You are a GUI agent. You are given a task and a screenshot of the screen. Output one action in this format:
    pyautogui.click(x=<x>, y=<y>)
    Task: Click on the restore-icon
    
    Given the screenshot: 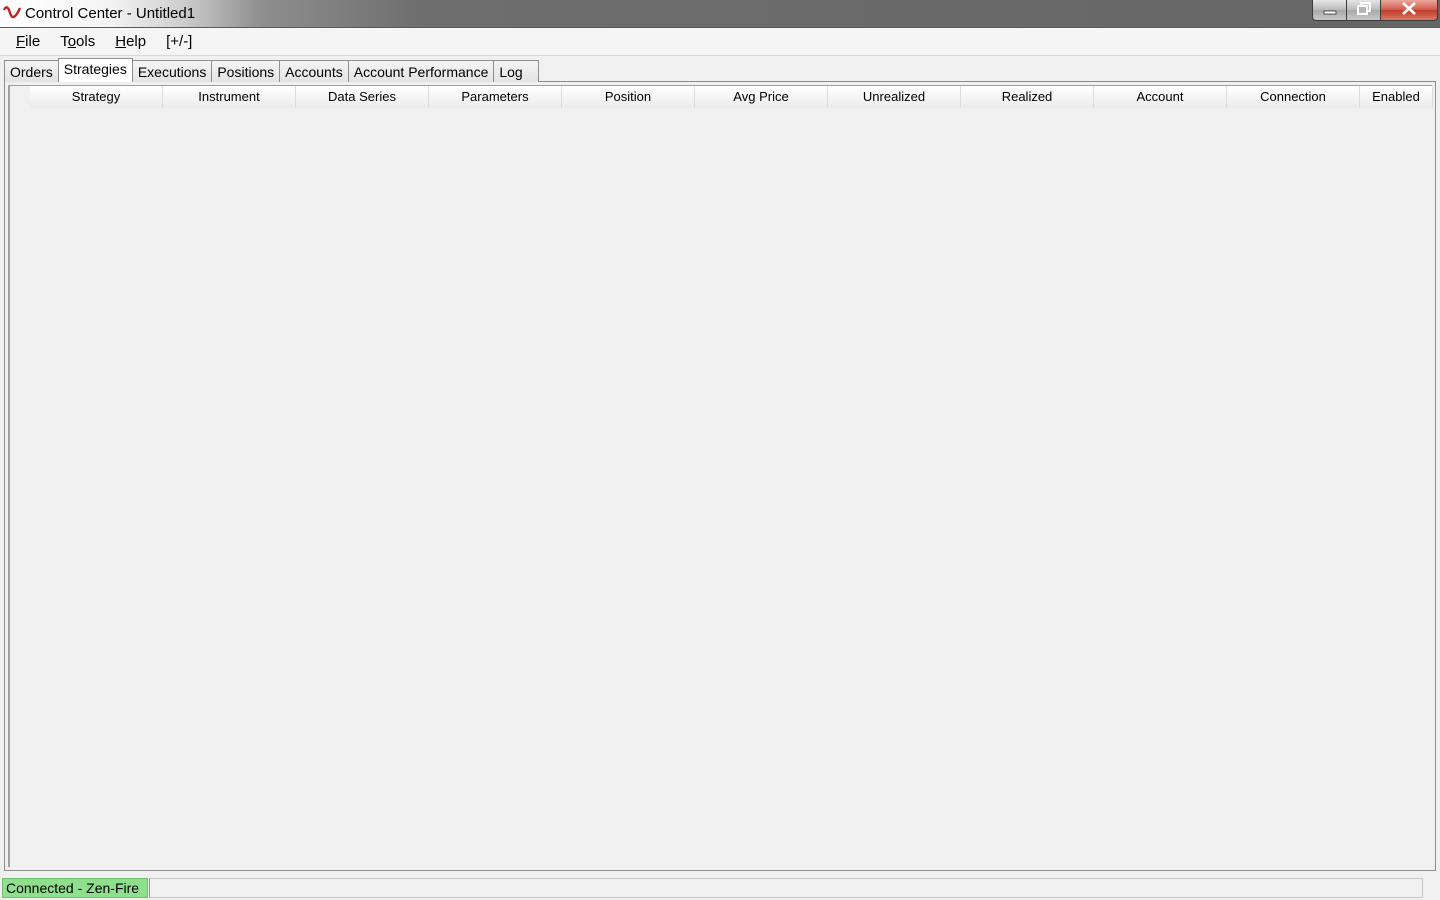 What is the action you would take?
    pyautogui.click(x=1363, y=10)
    